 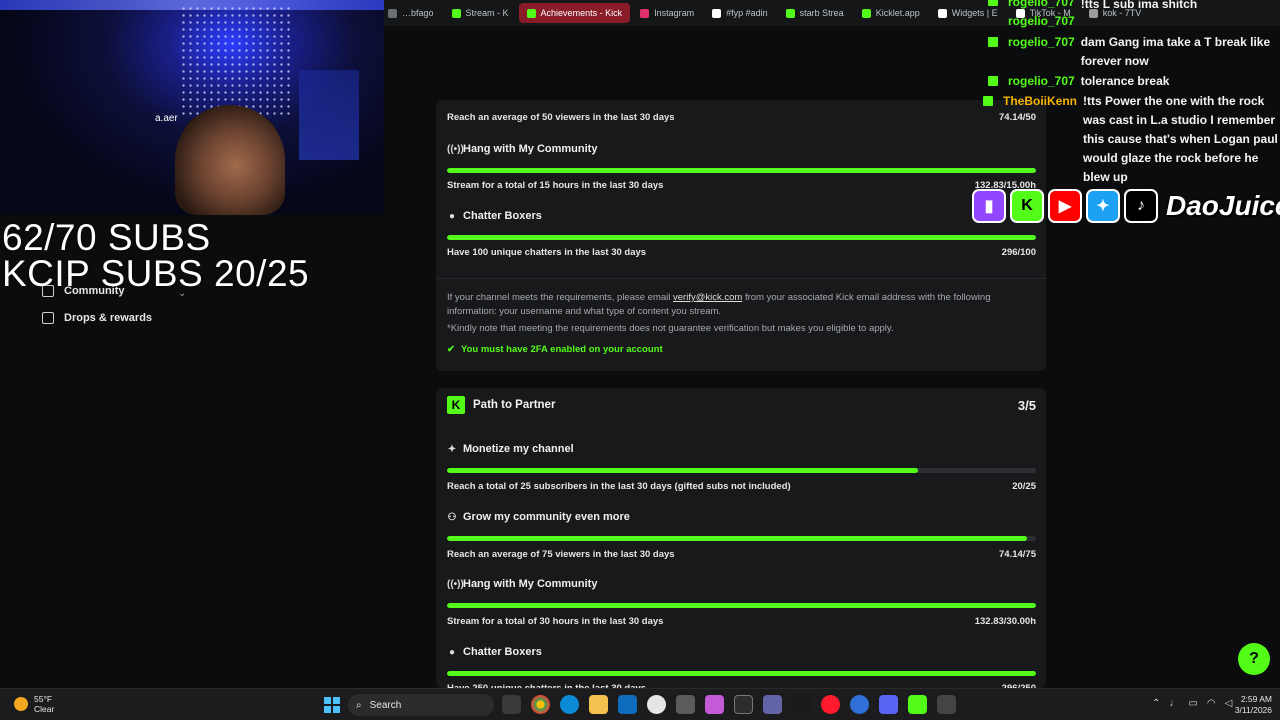 What do you see at coordinates (511, 704) in the screenshot?
I see `task-view-icon` at bounding box center [511, 704].